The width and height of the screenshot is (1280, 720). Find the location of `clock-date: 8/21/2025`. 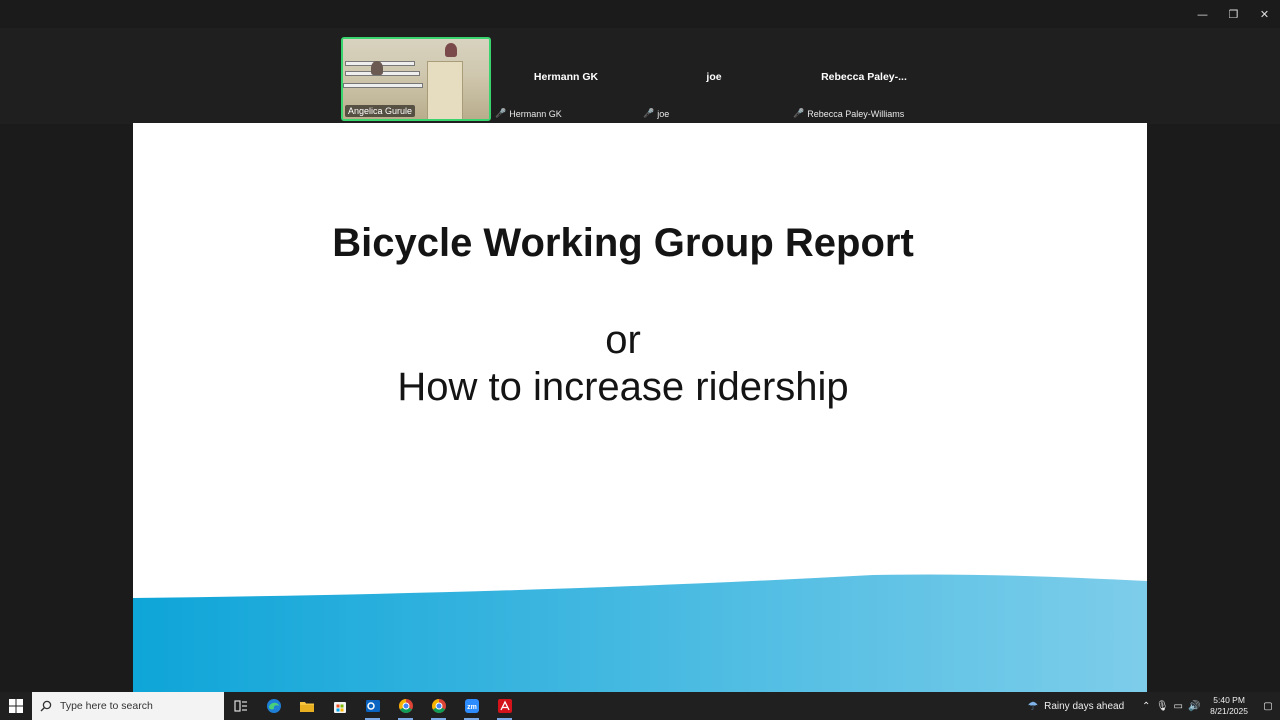

clock-date: 8/21/2025 is located at coordinates (1229, 711).